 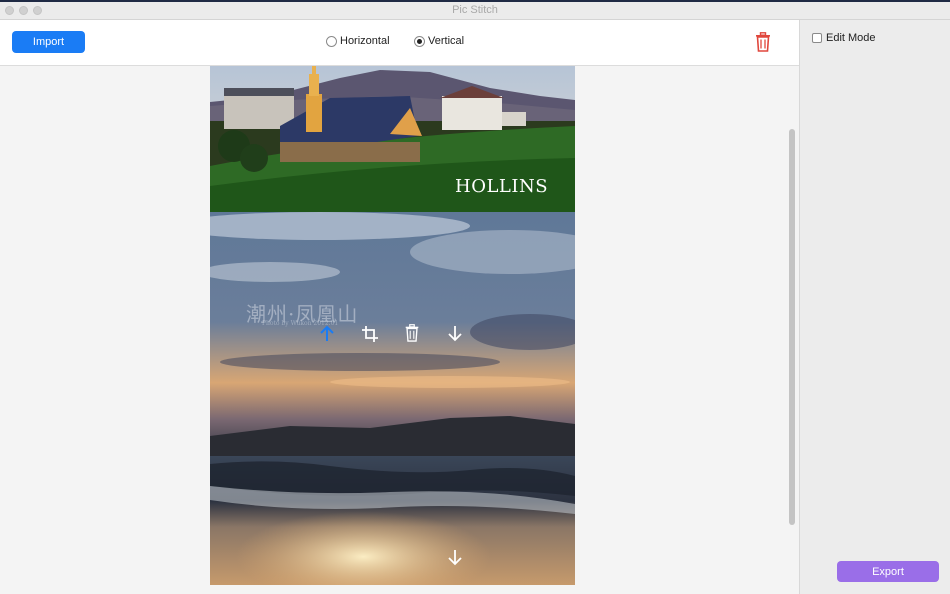 I want to click on crop-icon, so click(x=370, y=334).